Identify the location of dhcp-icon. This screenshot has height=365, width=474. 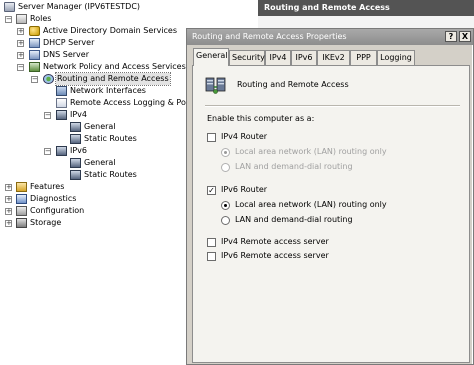
(34, 43).